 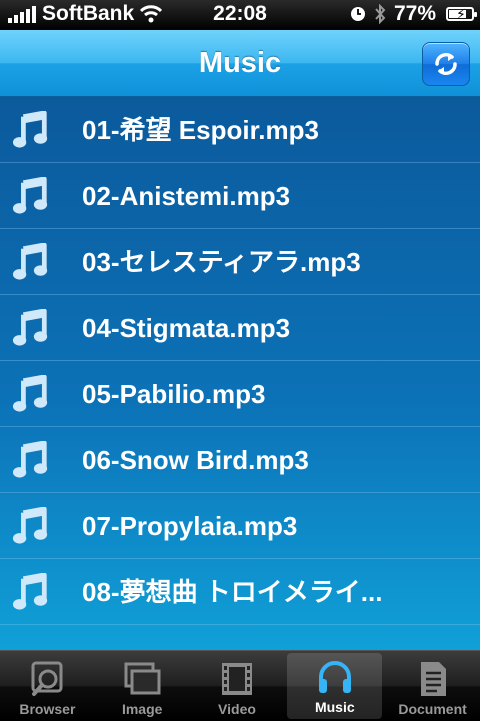 I want to click on file-name: 04-Stigmata.mp3, so click(x=186, y=328).